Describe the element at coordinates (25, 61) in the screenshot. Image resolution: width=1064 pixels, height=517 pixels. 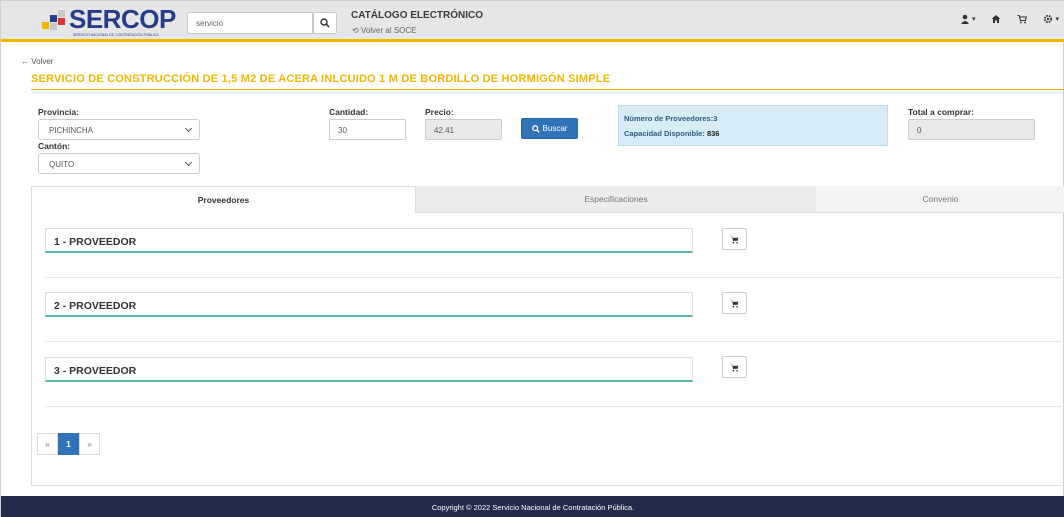
I see `arrow-left-icon: ←` at that location.